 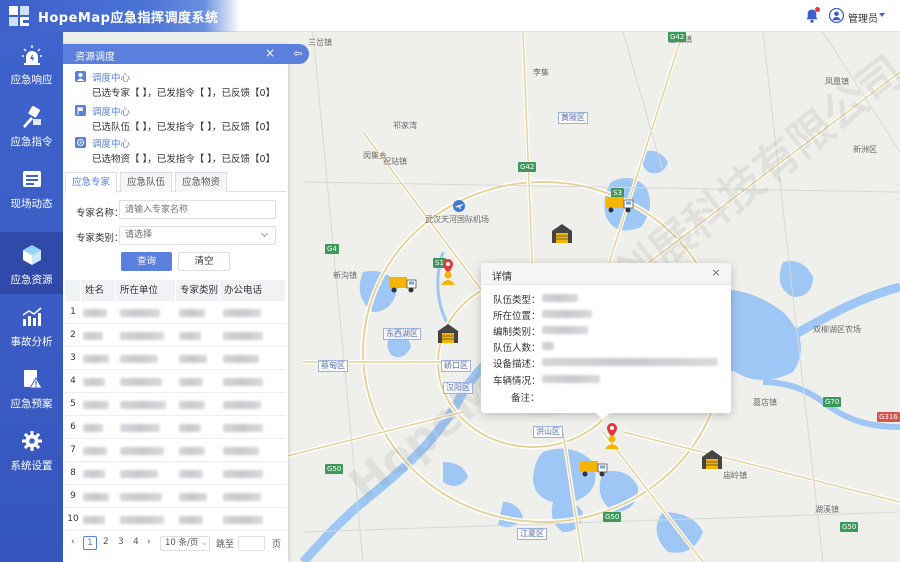 What do you see at coordinates (31, 204) in the screenshot?
I see `sidebar-item-label: 现场动态` at bounding box center [31, 204].